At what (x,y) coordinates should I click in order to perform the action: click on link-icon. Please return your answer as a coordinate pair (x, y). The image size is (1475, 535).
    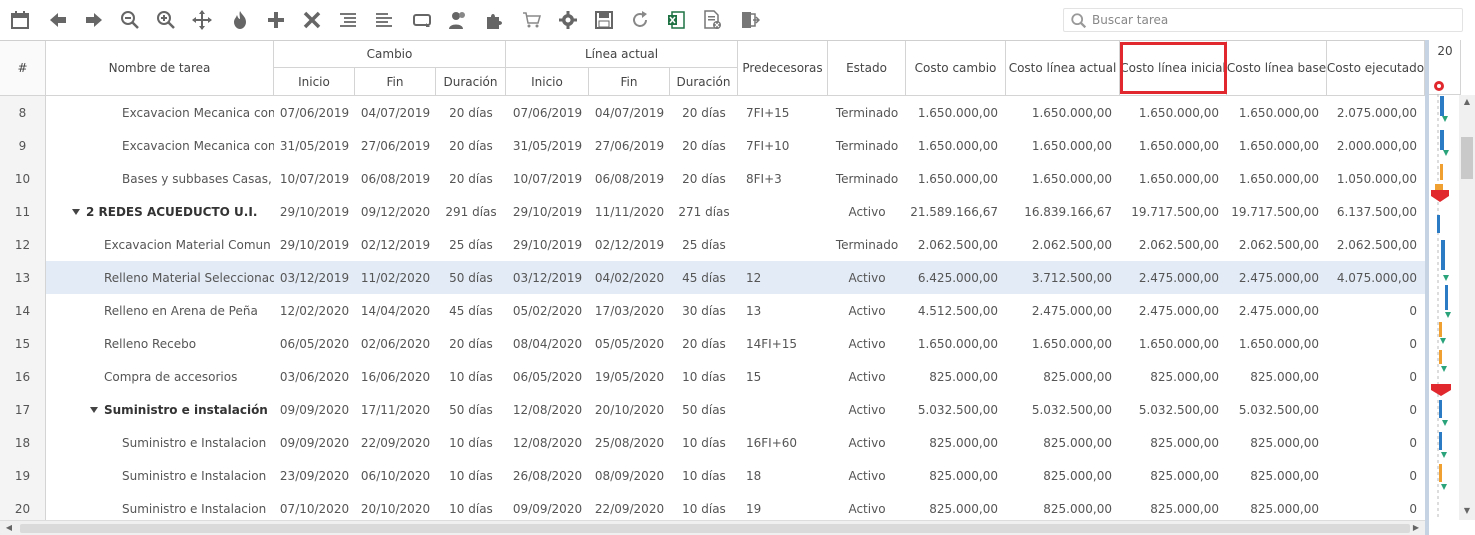
    Looking at the image, I should click on (422, 20).